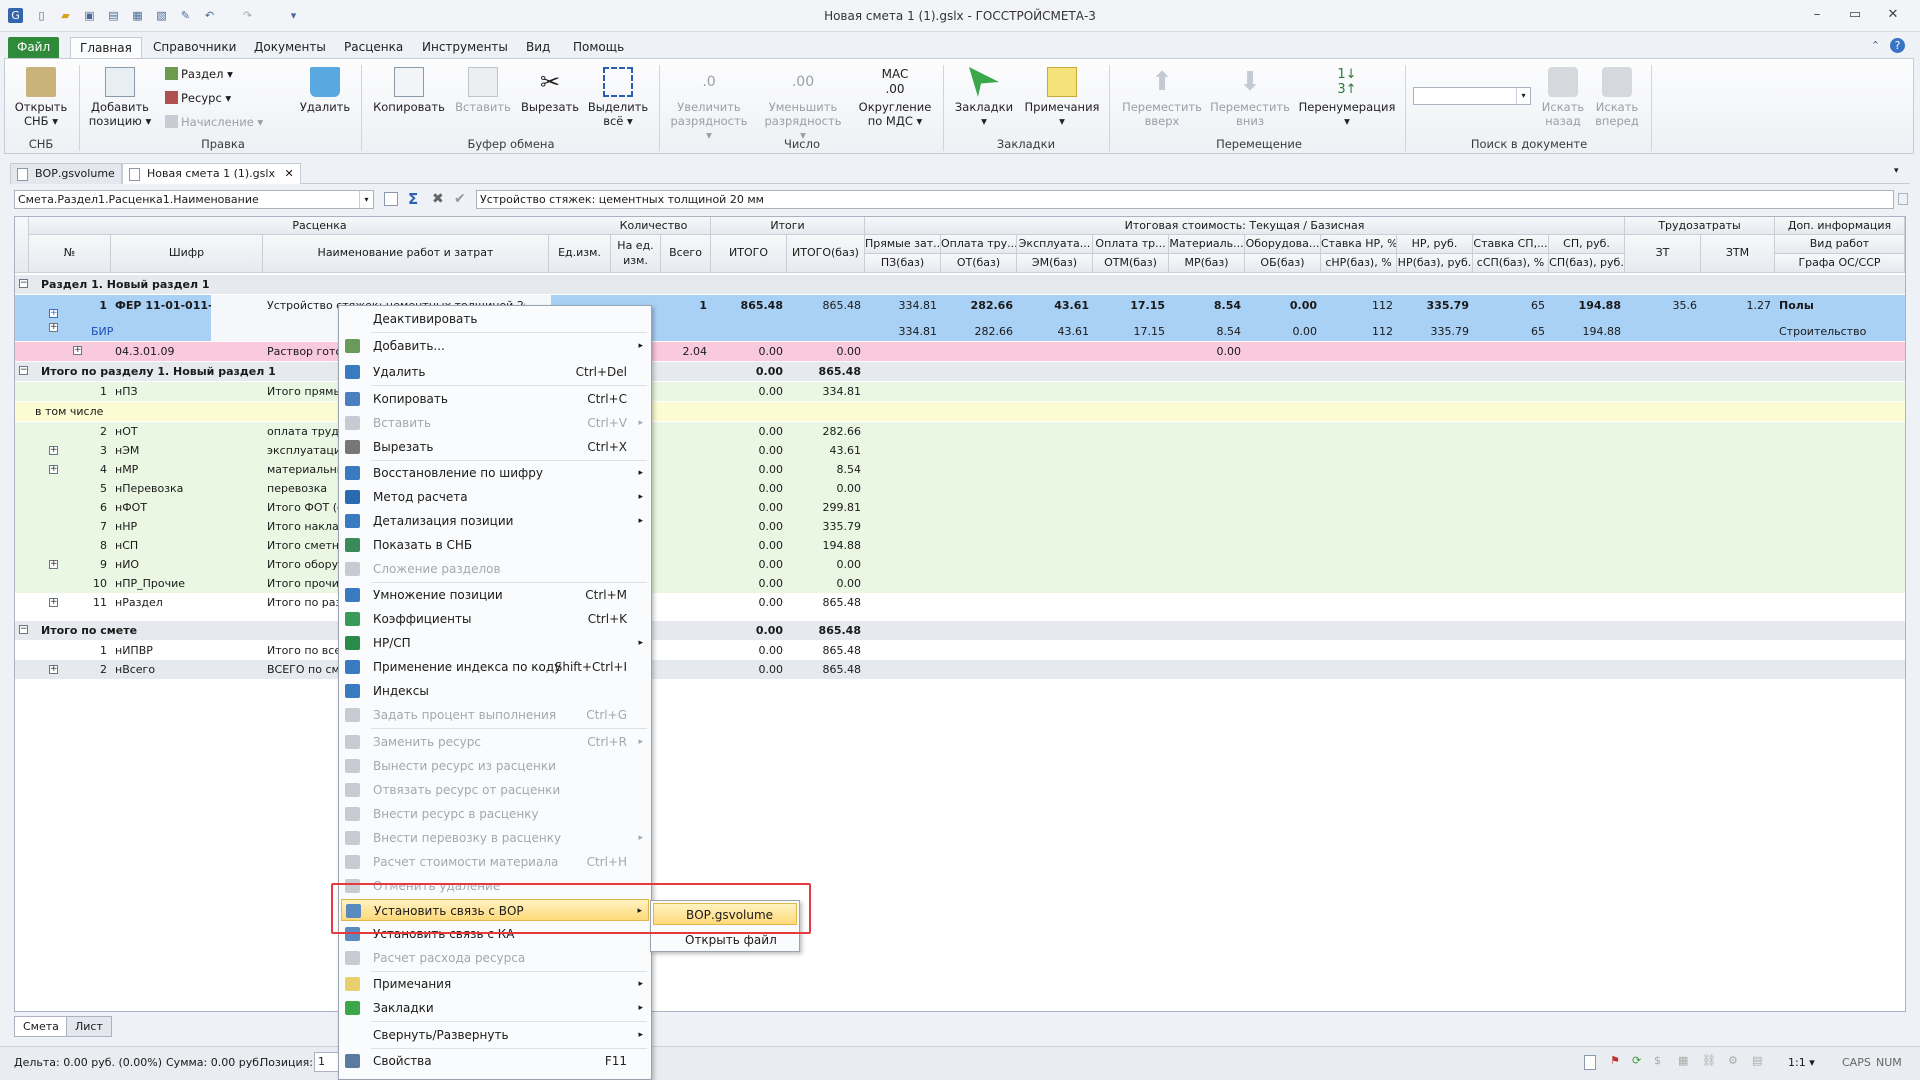 The width and height of the screenshot is (1920, 1080). What do you see at coordinates (199, 74) in the screenshot?
I see `add-razdel-button: Раздел ▾` at bounding box center [199, 74].